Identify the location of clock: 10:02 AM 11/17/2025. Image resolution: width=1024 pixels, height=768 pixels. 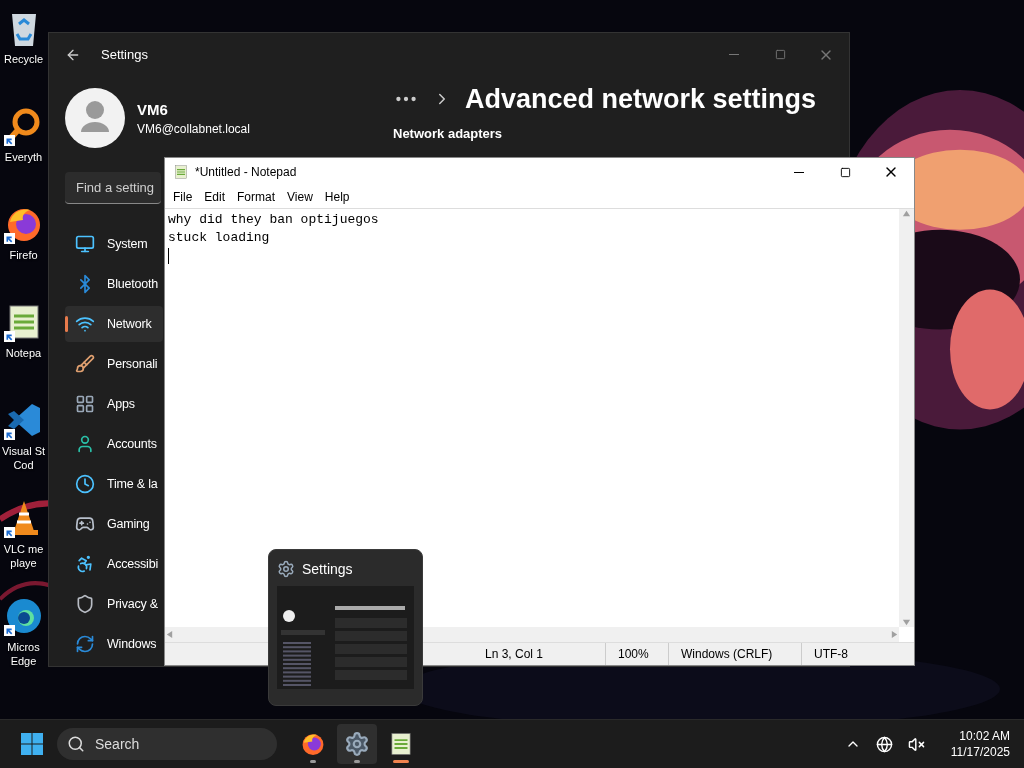
(976, 744).